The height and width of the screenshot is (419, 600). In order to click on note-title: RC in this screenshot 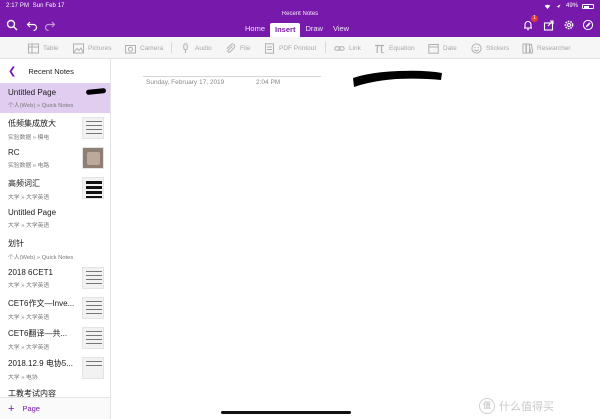, I will do `click(14, 152)`.